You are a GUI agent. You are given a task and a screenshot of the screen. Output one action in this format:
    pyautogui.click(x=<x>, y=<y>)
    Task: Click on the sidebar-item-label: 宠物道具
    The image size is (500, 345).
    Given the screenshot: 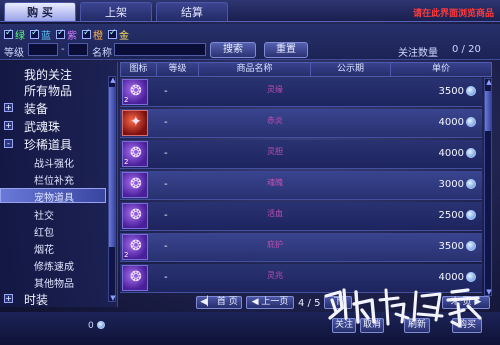 What is the action you would take?
    pyautogui.click(x=54, y=198)
    